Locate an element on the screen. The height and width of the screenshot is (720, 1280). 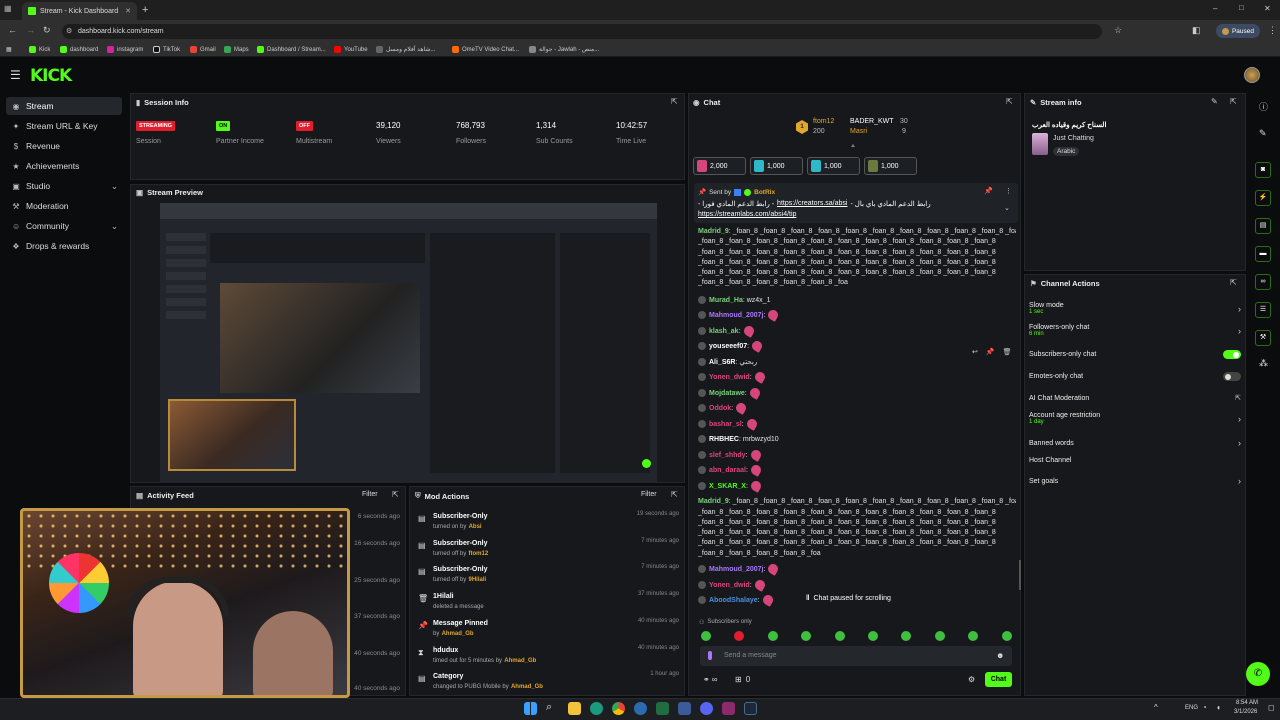
chat-username: Murad_Ha is located at coordinates (726, 300).